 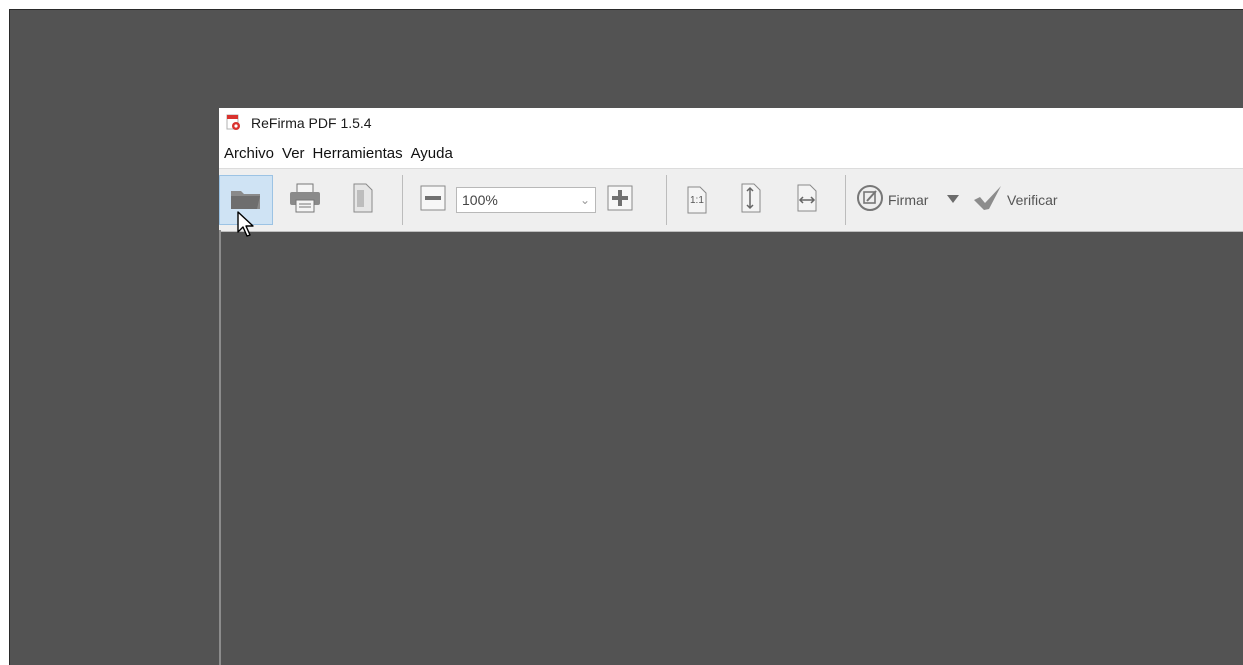 What do you see at coordinates (731, 153) in the screenshot?
I see `menu-bar: Archivo Ver Herramientas Ayuda` at bounding box center [731, 153].